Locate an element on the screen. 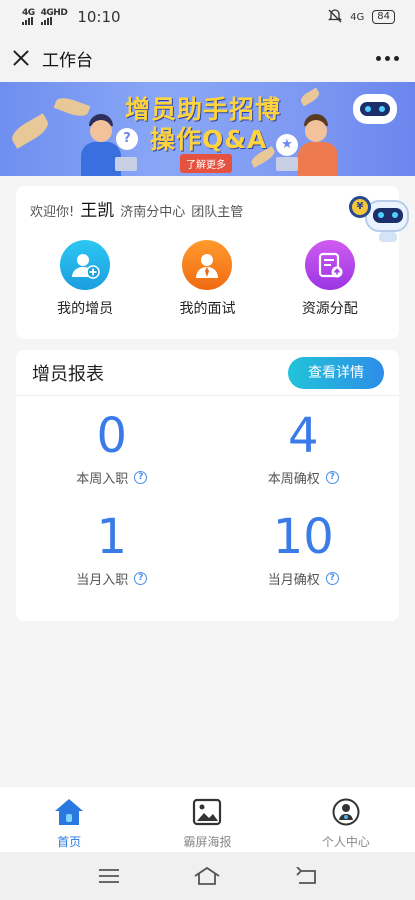  tab-label: 首页 is located at coordinates (69, 842).